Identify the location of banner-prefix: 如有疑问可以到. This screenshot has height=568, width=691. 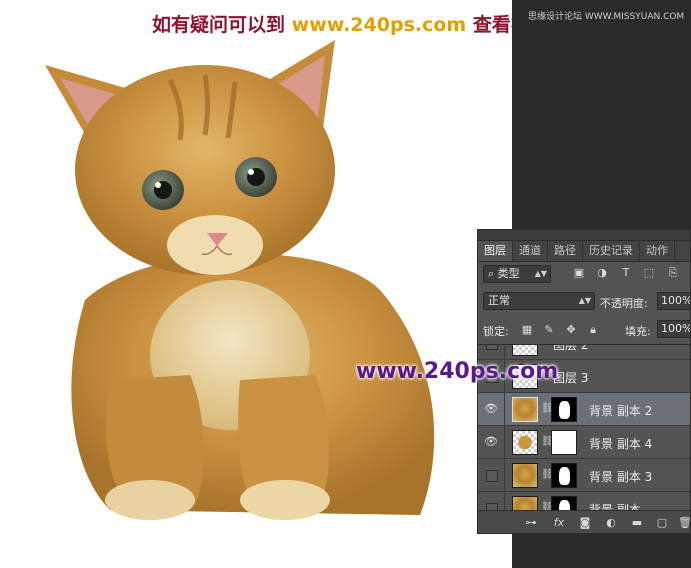
(219, 25).